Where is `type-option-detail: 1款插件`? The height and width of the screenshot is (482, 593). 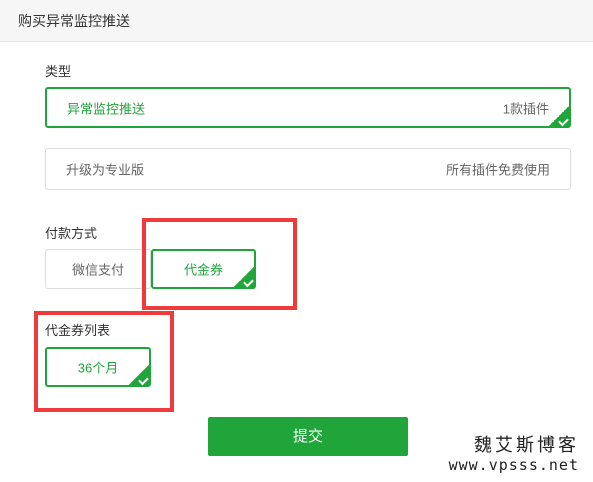 type-option-detail: 1款插件 is located at coordinates (525, 108).